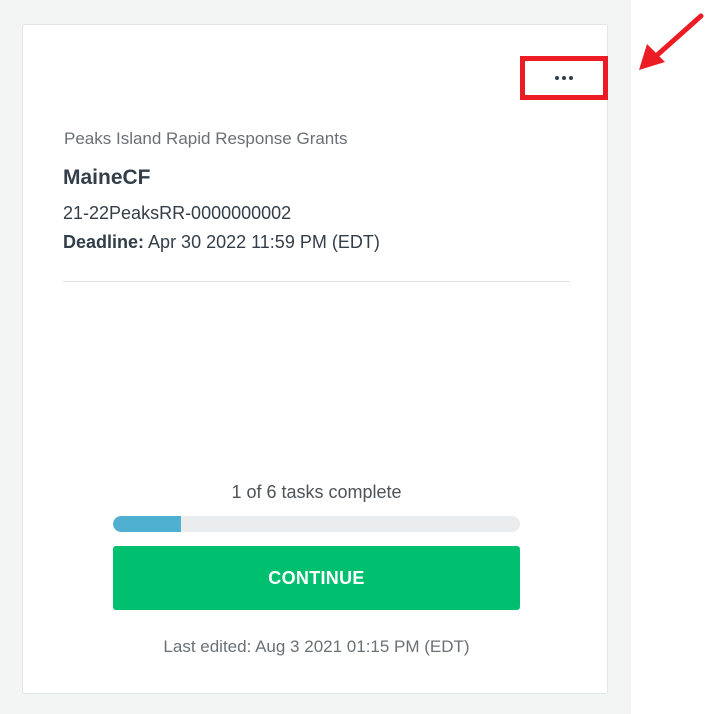 The height and width of the screenshot is (714, 705). What do you see at coordinates (107, 177) in the screenshot?
I see `organization-name: MaineCF` at bounding box center [107, 177].